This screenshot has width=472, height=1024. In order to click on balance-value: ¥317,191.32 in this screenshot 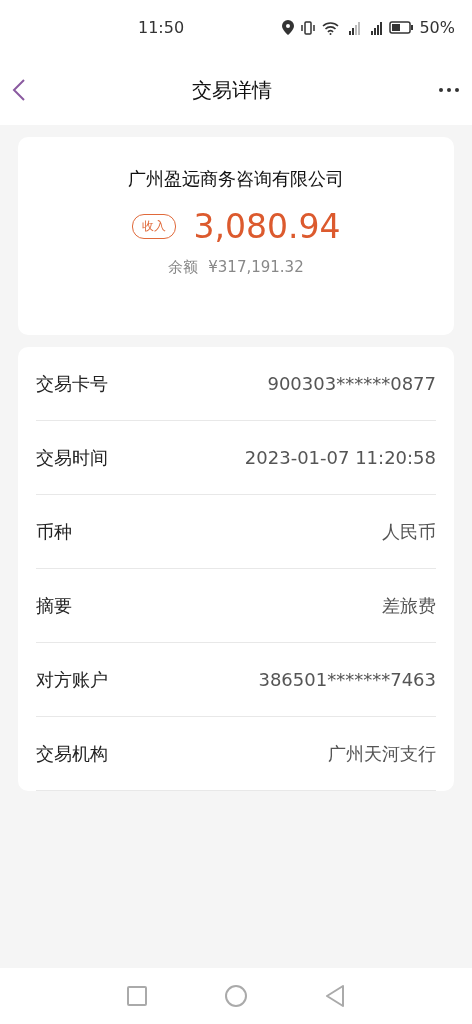, I will do `click(256, 267)`.